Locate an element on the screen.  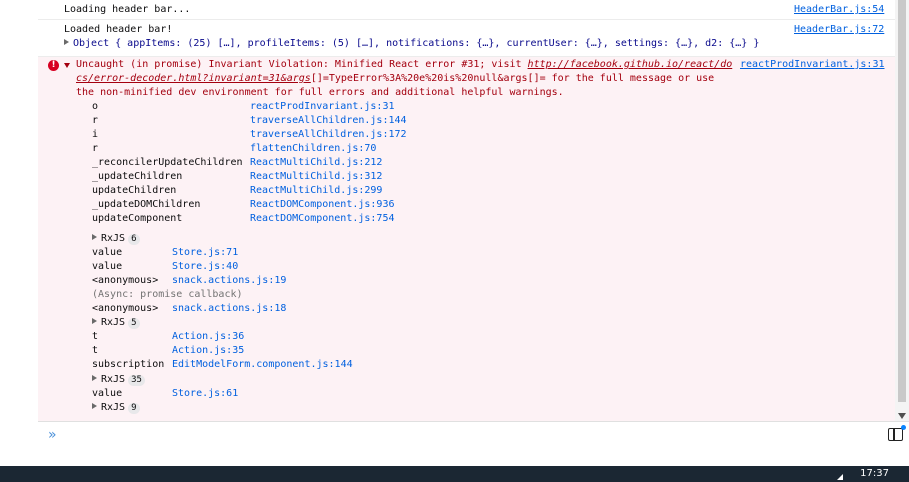
error-icon: ! is located at coordinates (53, 65).